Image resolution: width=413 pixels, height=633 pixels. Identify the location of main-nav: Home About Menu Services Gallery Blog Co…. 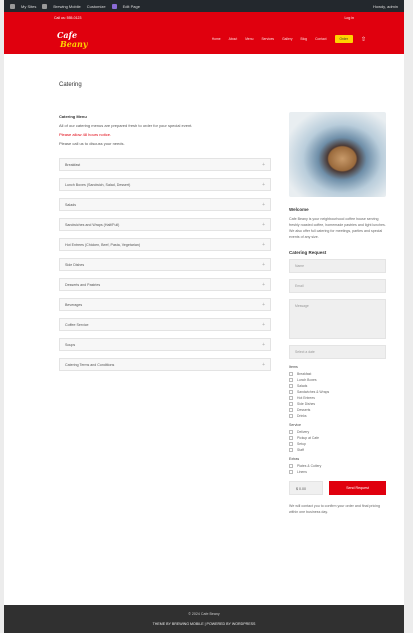
(225, 39).